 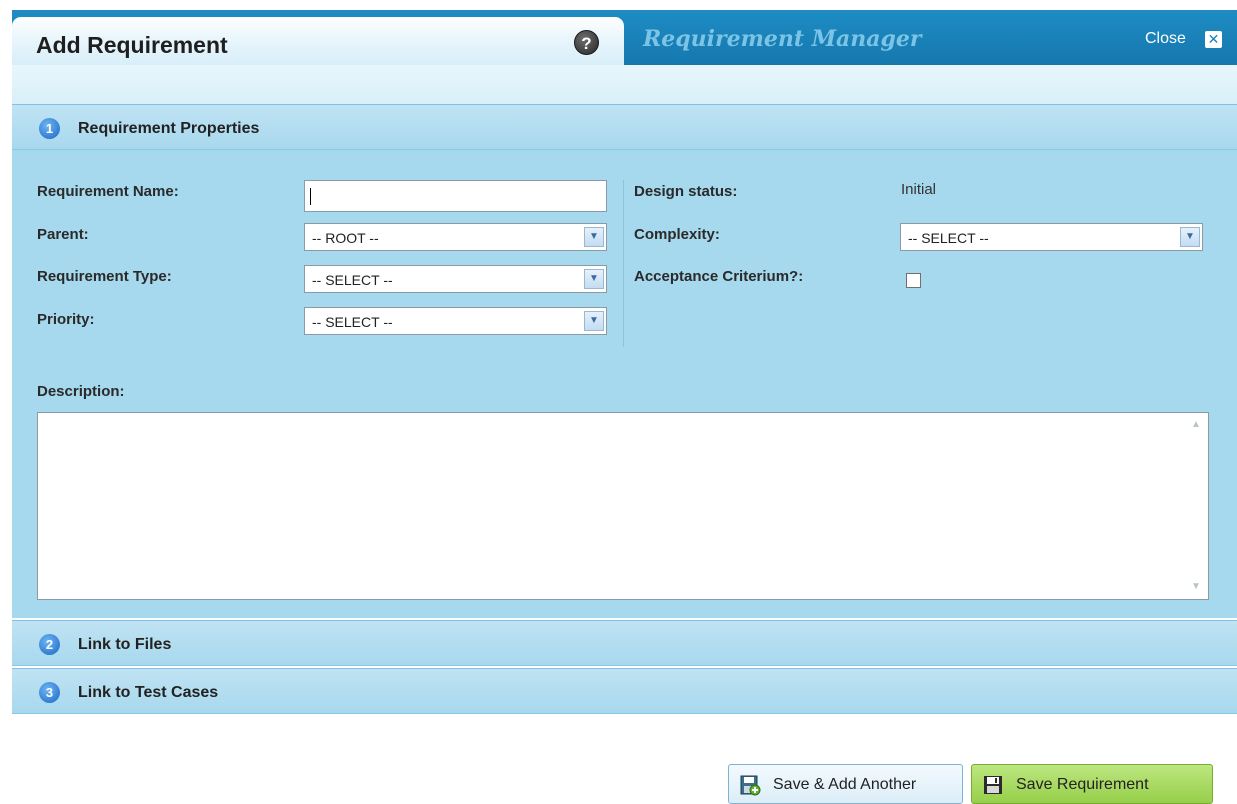 I want to click on design-status-label: Design status:, so click(x=686, y=191).